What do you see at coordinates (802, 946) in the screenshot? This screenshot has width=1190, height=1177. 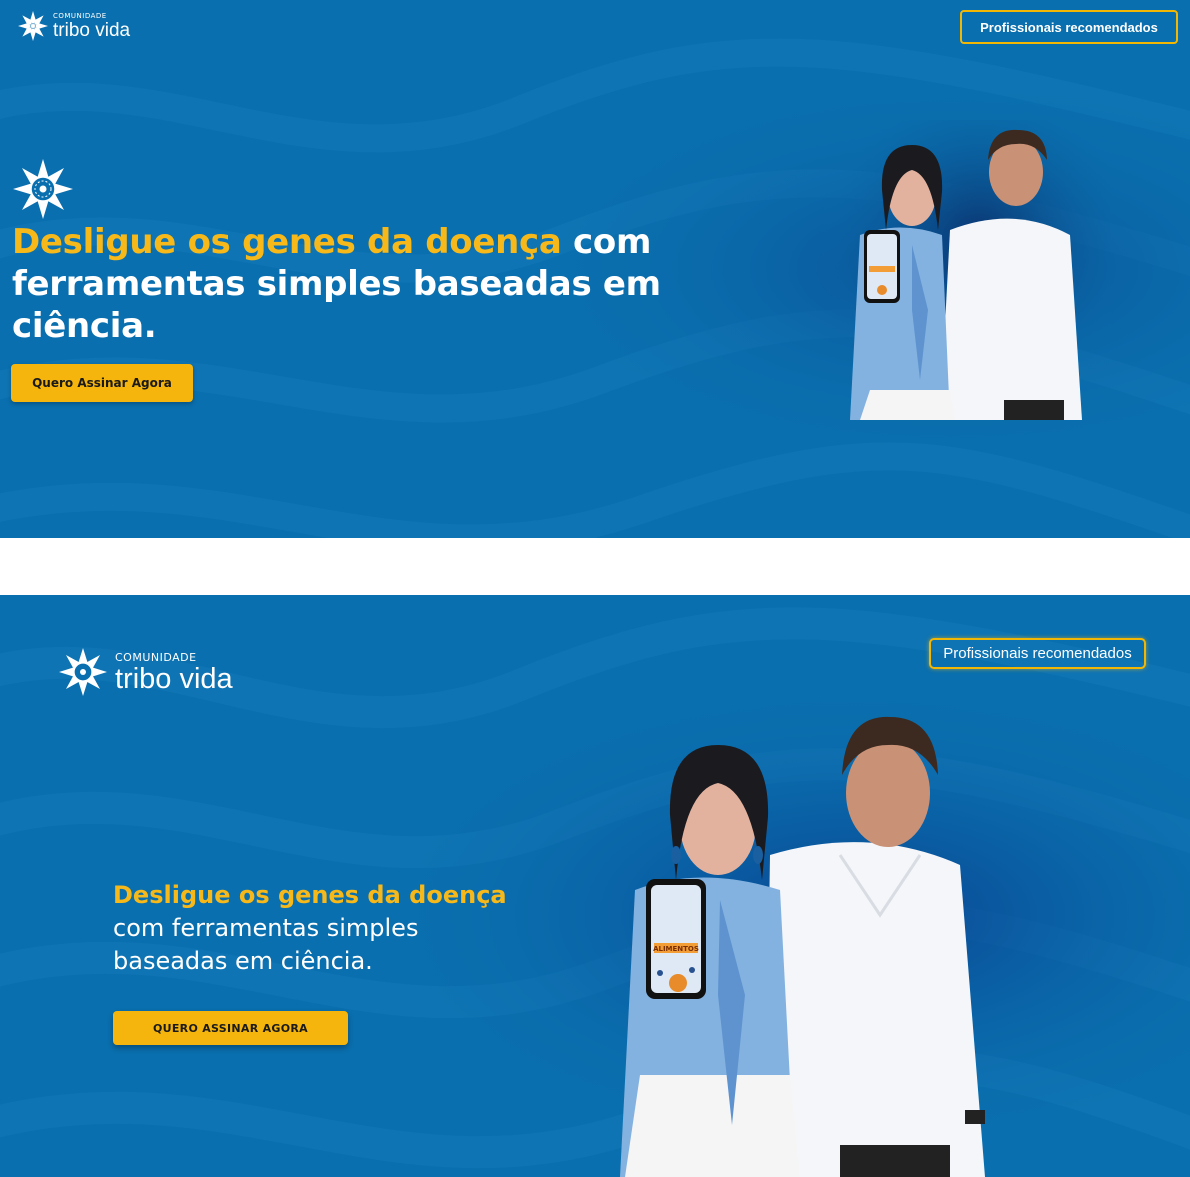 I see `hosts-photo: ALIMENTOS` at bounding box center [802, 946].